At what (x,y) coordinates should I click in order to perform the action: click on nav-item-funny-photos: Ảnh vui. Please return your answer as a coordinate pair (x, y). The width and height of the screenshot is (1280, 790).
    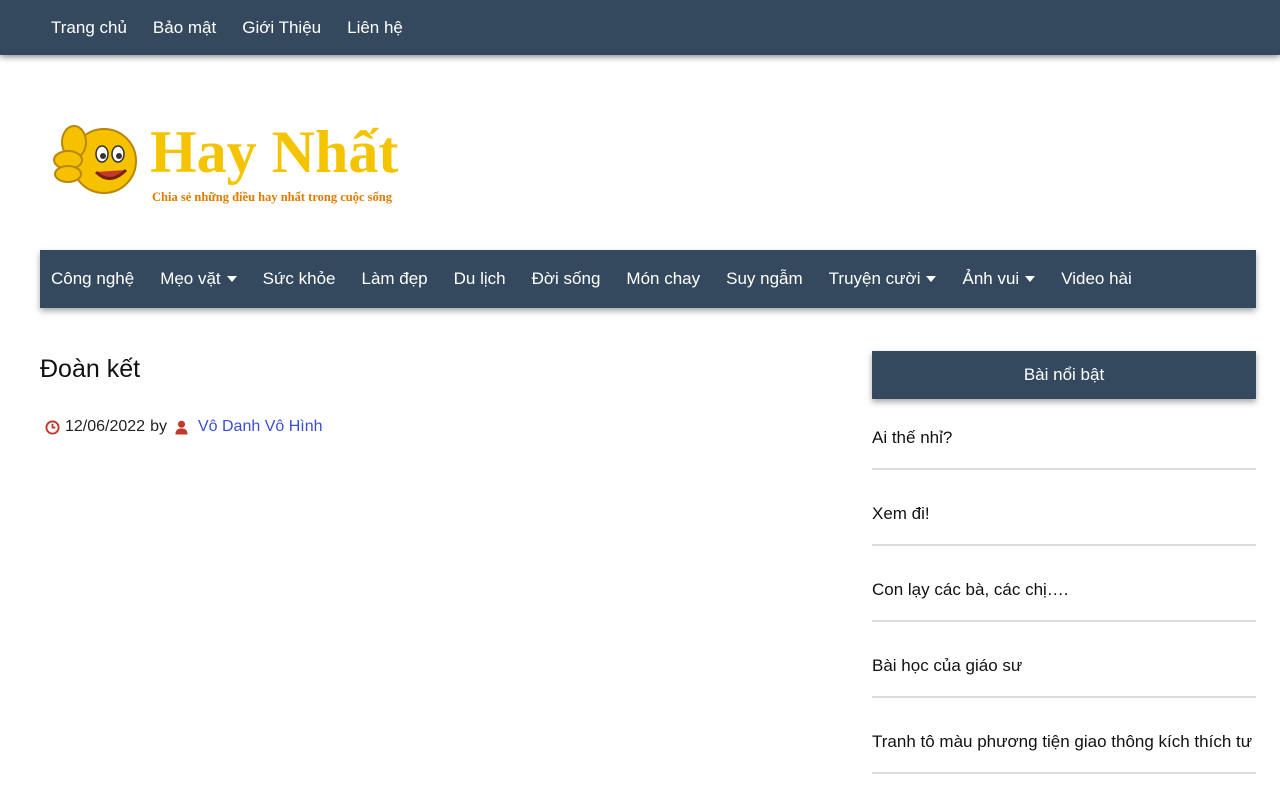
    Looking at the image, I should click on (999, 279).